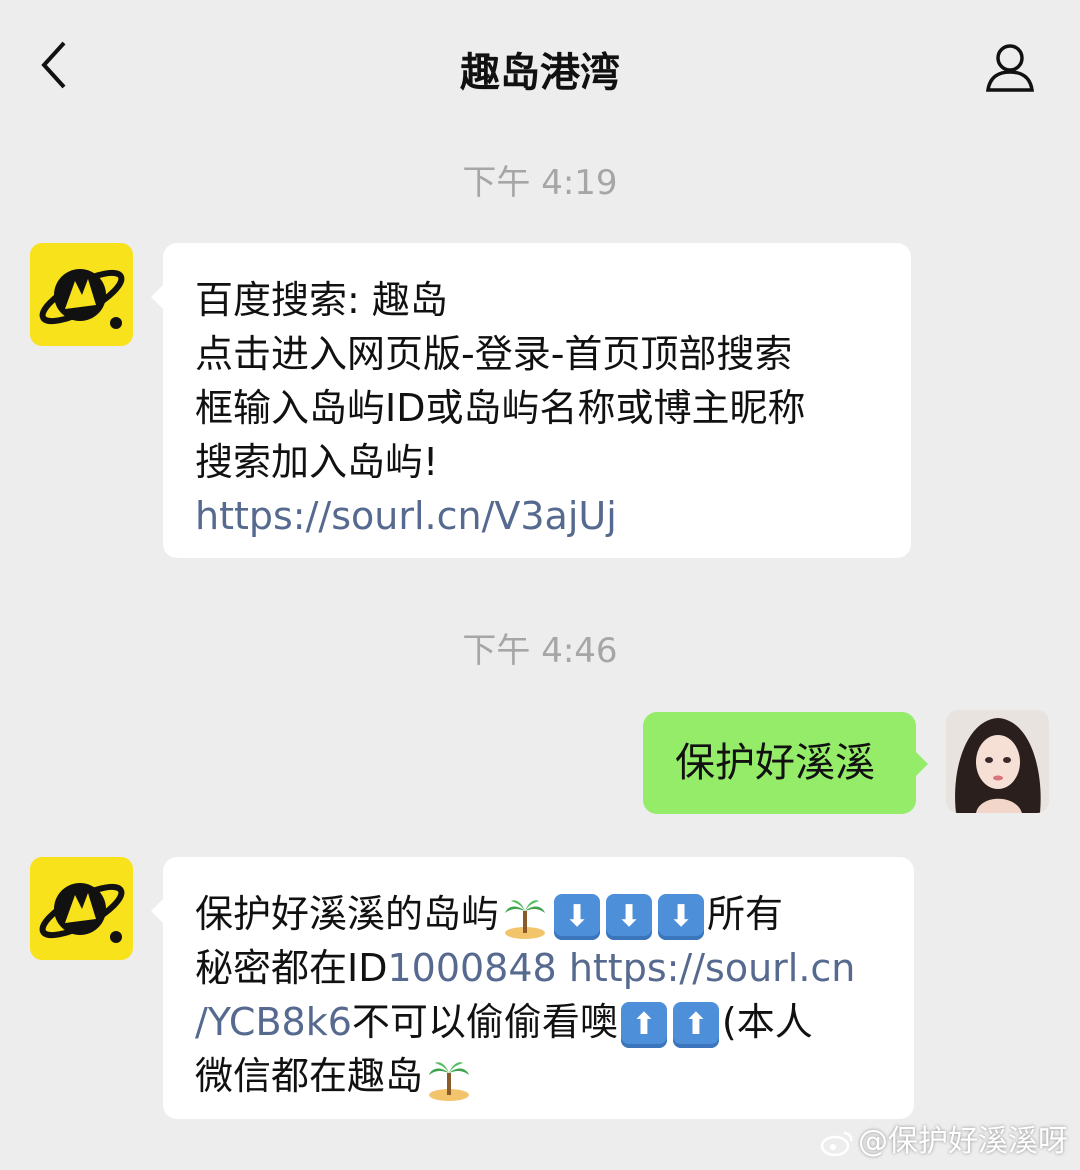 This screenshot has width=1080, height=1170. What do you see at coordinates (540, 73) in the screenshot?
I see `chat-title: 趣岛港湾` at bounding box center [540, 73].